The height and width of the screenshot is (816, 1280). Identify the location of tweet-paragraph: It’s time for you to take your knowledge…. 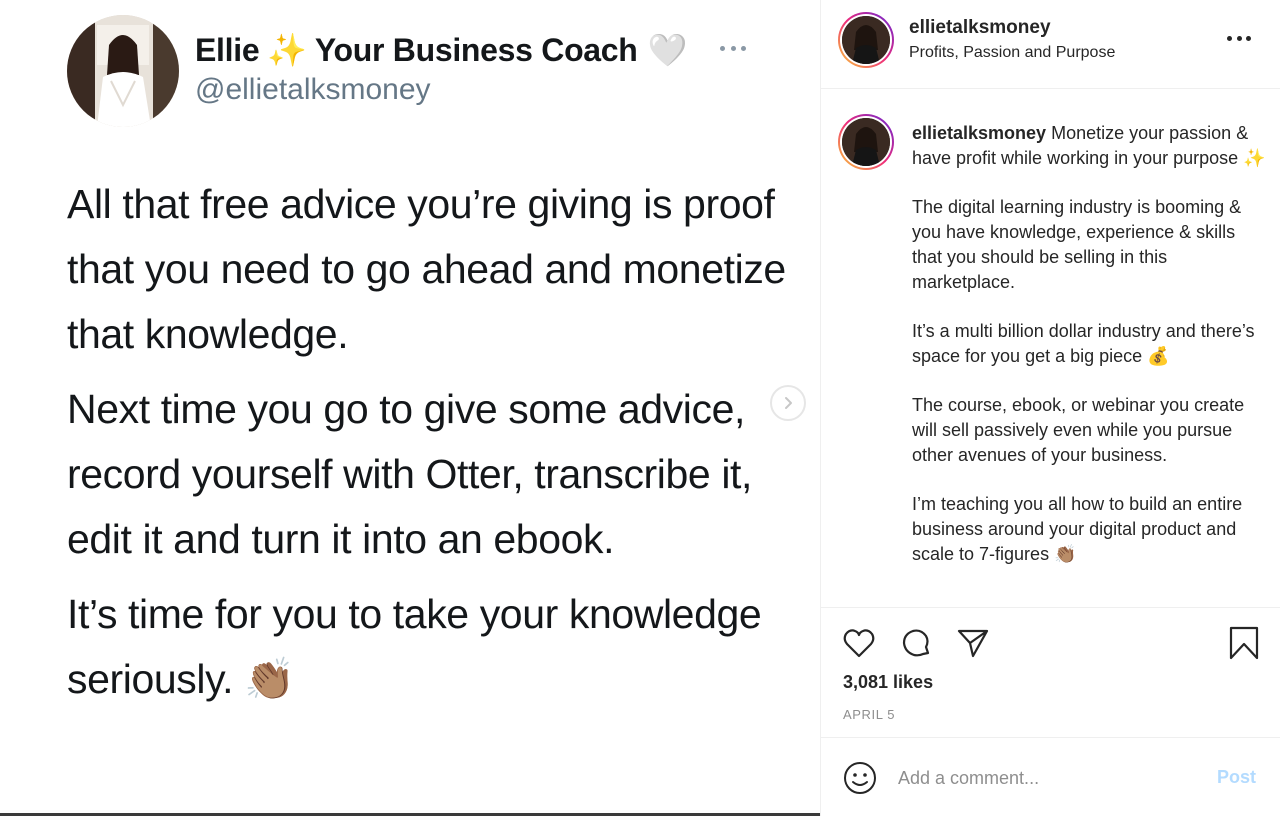
(414, 646).